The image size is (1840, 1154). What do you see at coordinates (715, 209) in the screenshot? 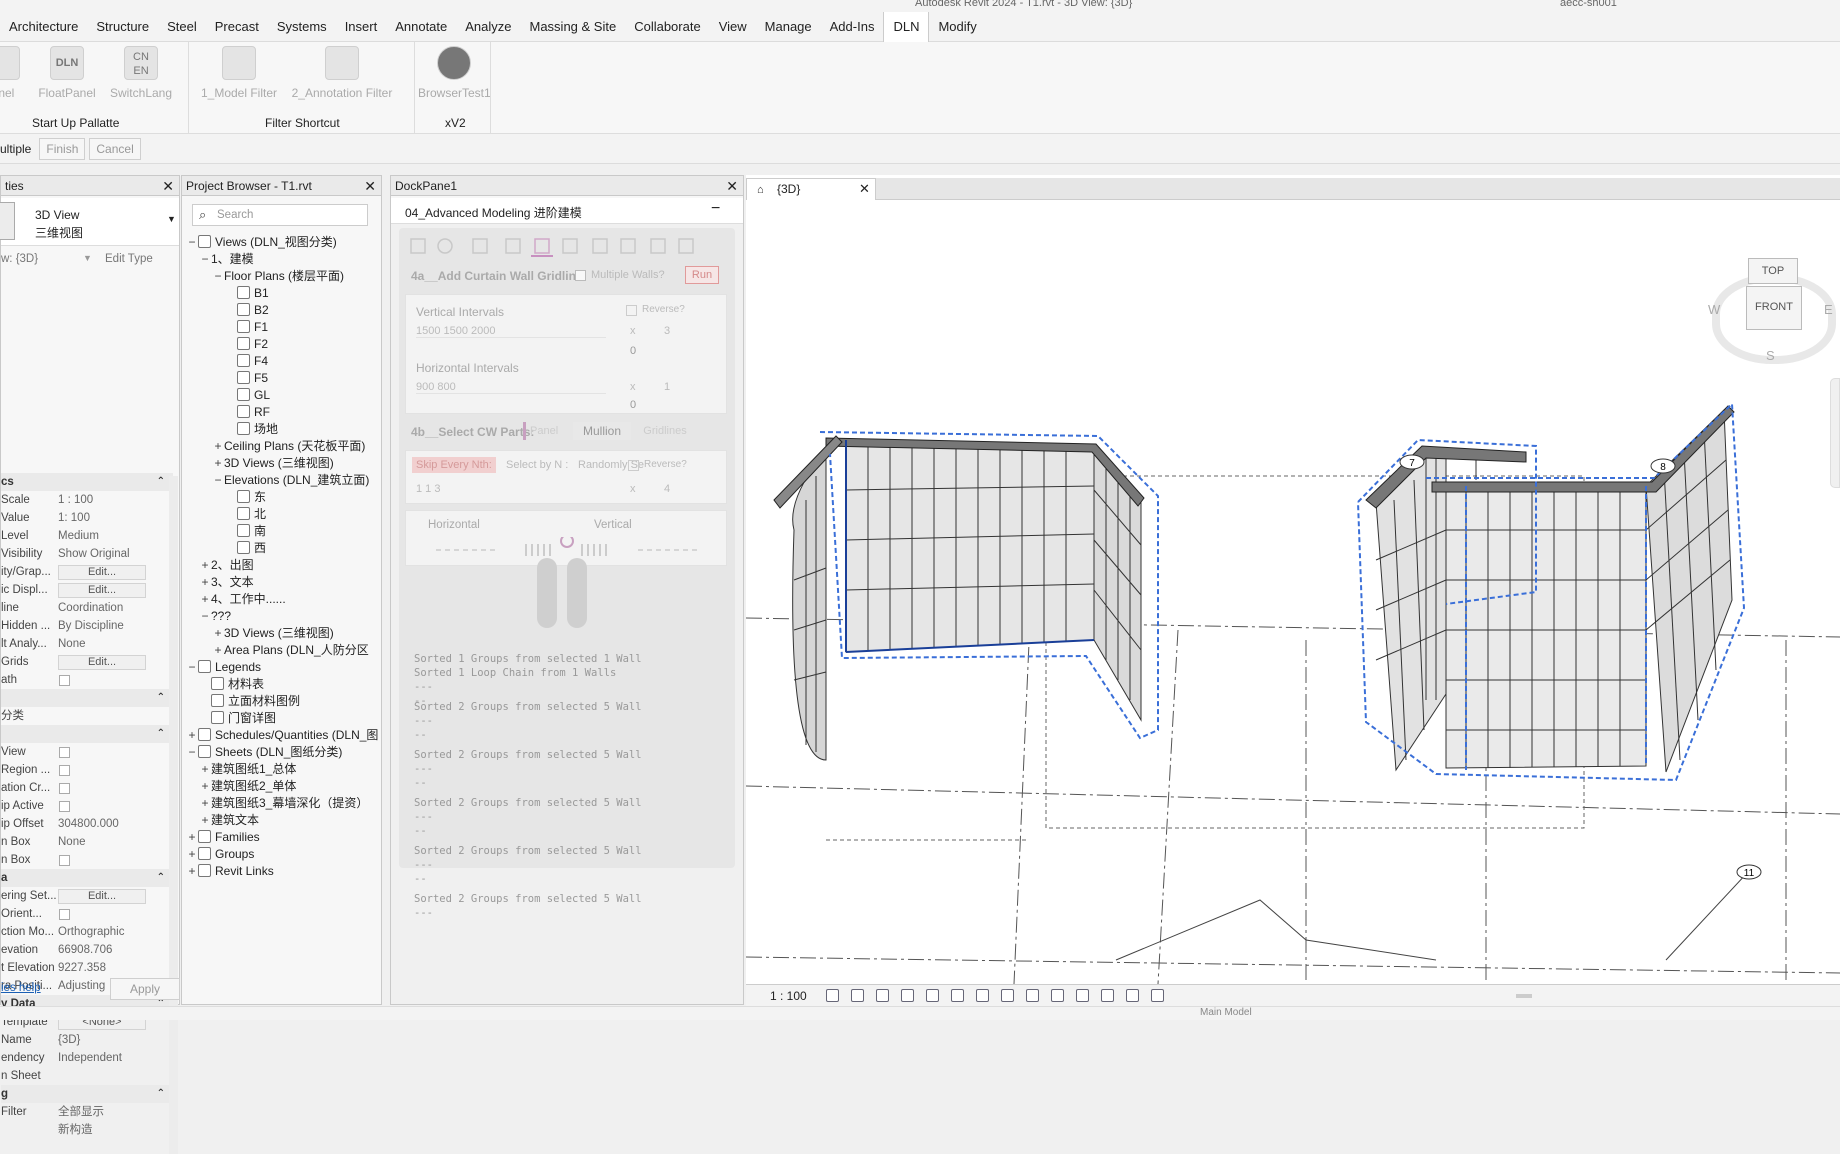
I see `minimize-icon: −` at bounding box center [715, 209].